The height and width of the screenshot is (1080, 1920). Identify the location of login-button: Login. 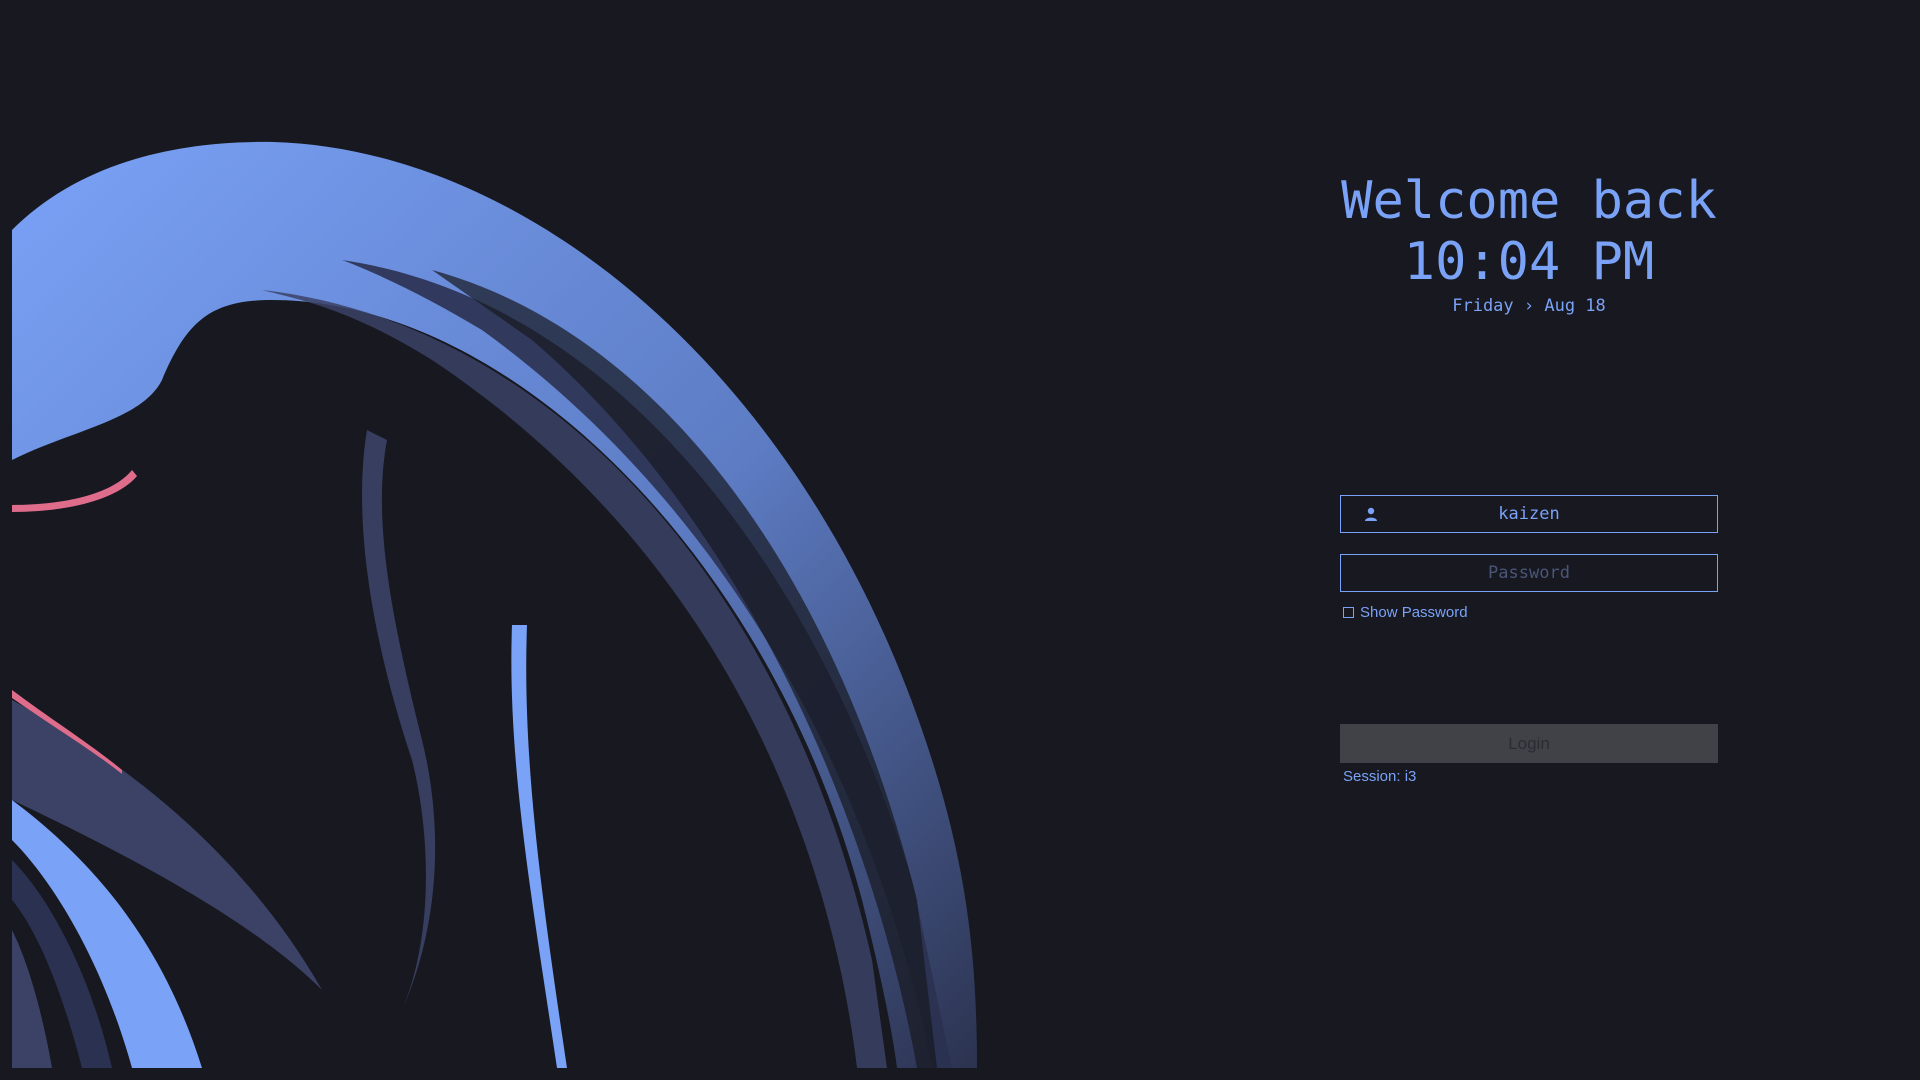
(1529, 743).